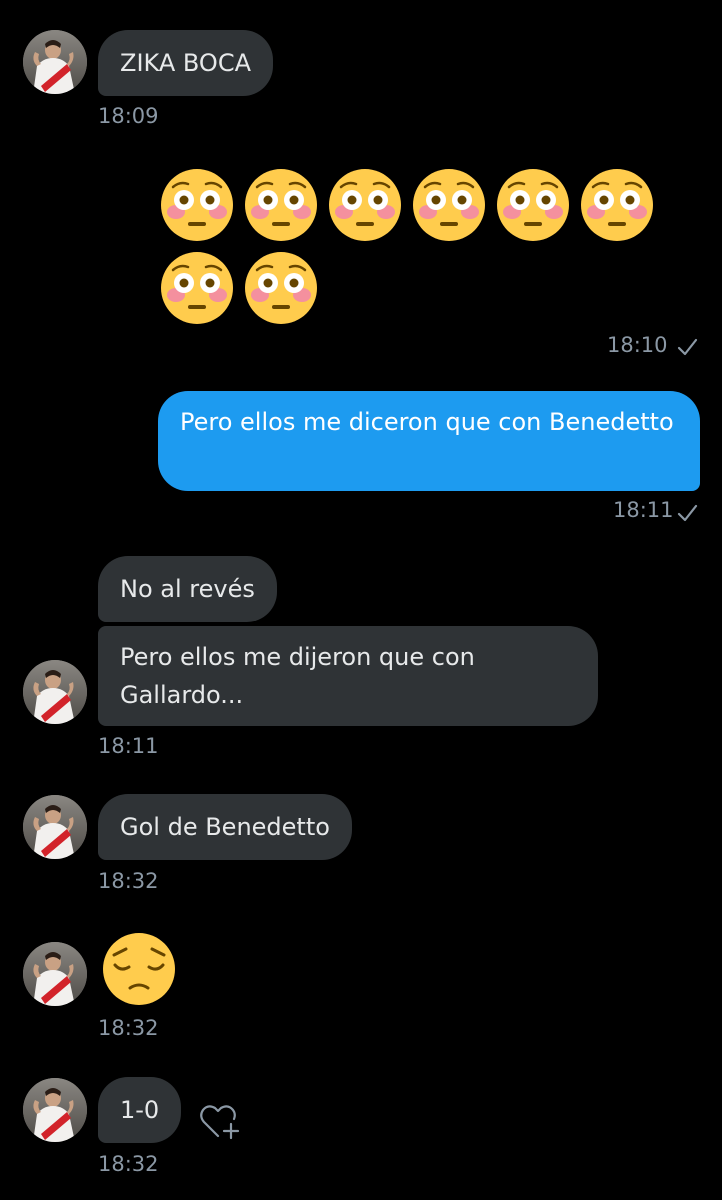 The height and width of the screenshot is (1200, 722). I want to click on message-text: Gol de Benedetto, so click(225, 827).